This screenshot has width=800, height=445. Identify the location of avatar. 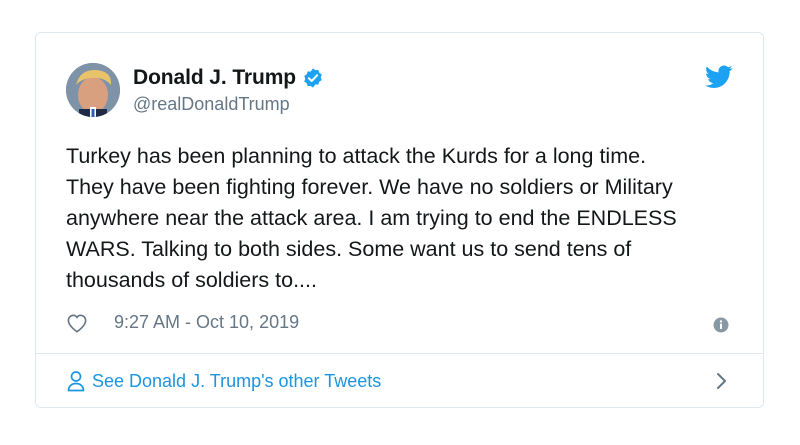
(93, 90).